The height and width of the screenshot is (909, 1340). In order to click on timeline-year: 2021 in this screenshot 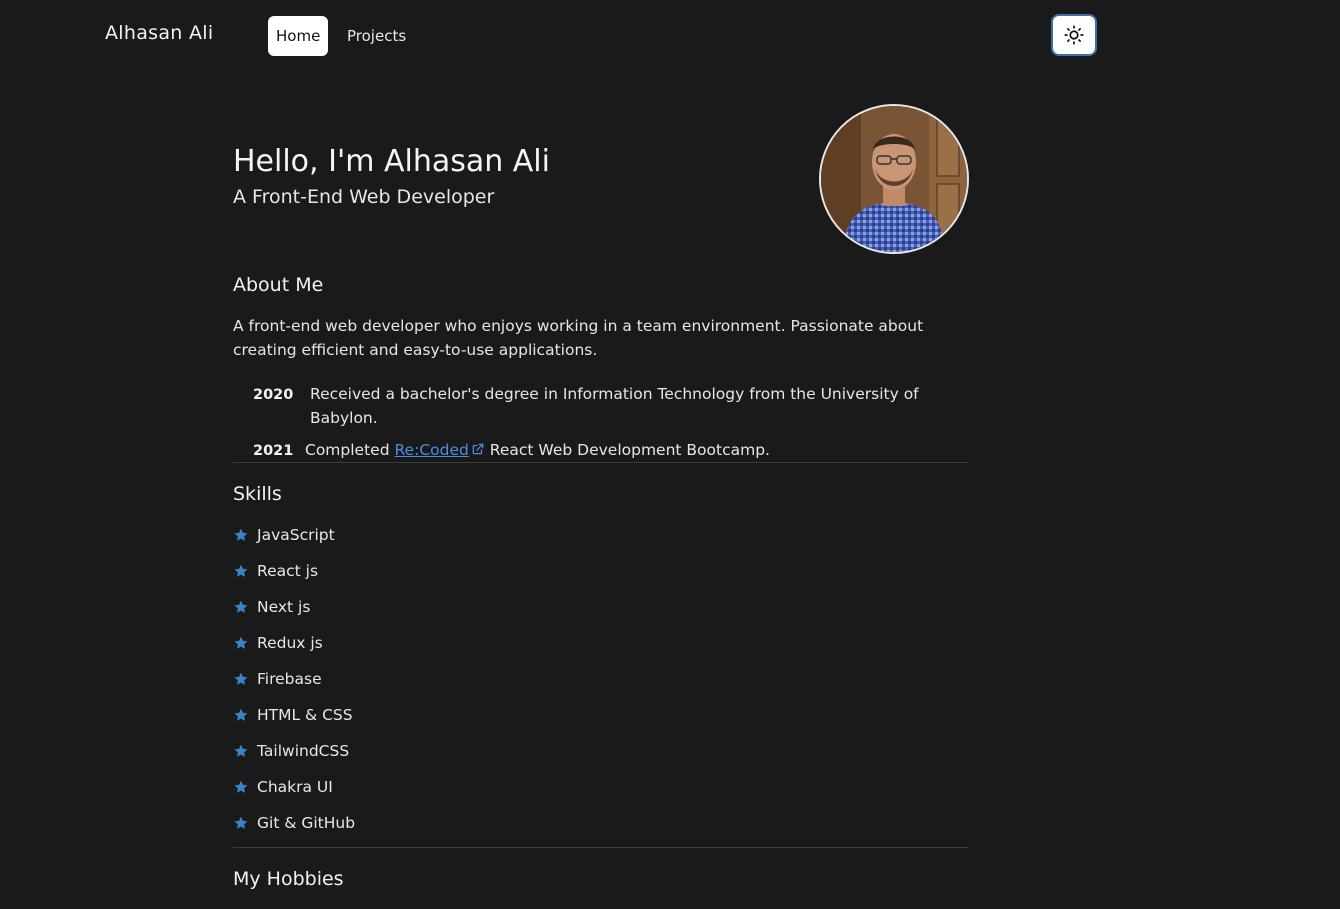, I will do `click(273, 451)`.